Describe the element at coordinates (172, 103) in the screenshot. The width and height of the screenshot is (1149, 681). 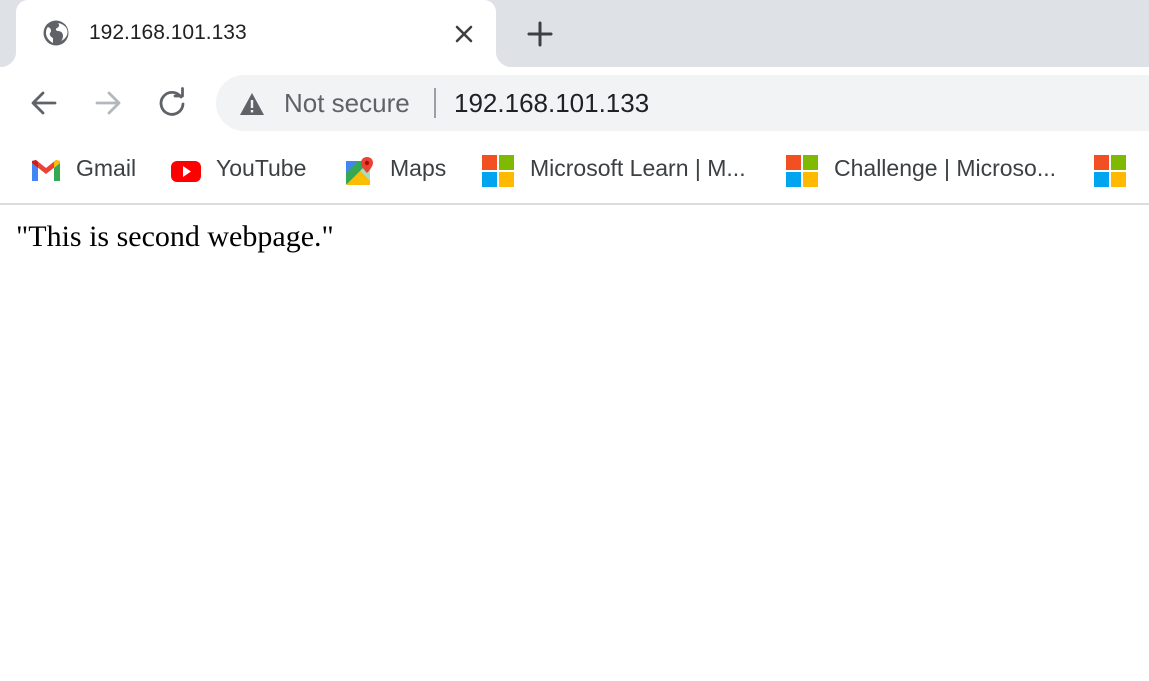
I see `reload-icon` at that location.